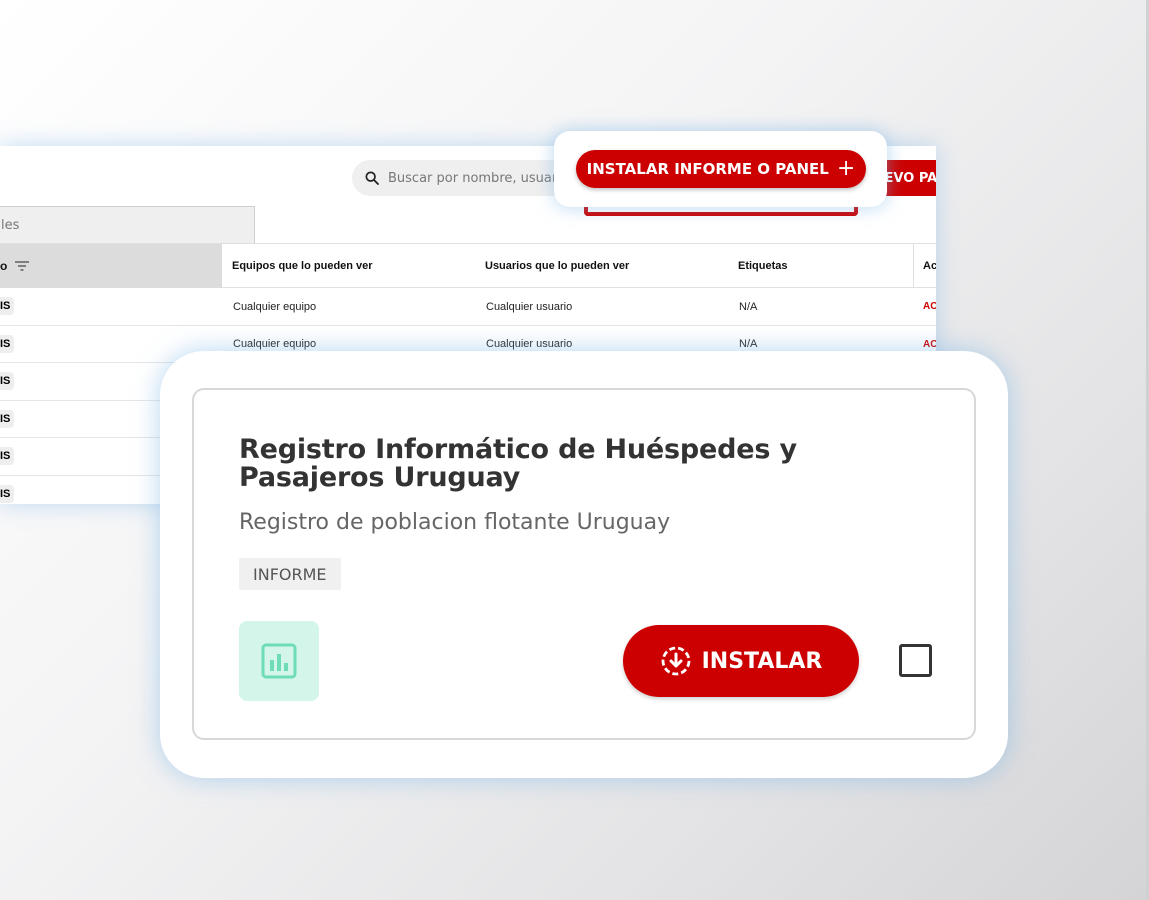 The width and height of the screenshot is (1149, 900). I want to click on column-divider, so click(913, 266).